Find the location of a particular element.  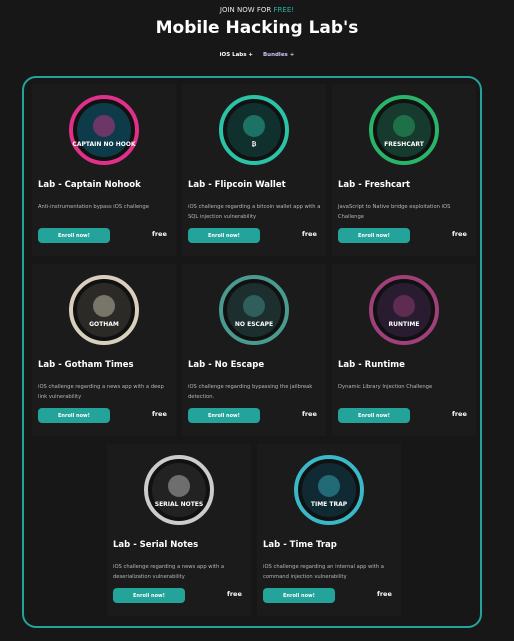

lab-title: Lab - Captain Nohook is located at coordinates (89, 185).